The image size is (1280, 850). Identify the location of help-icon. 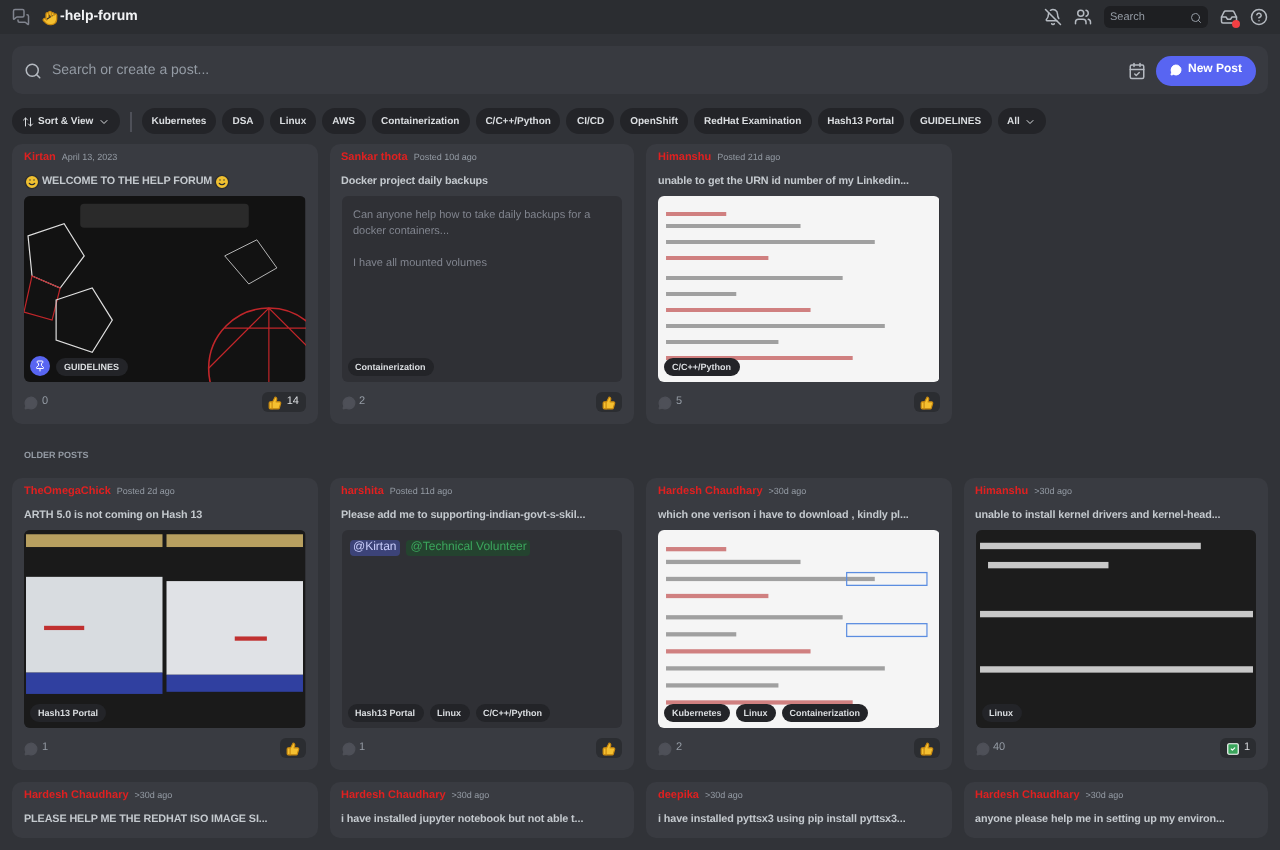
(1259, 17).